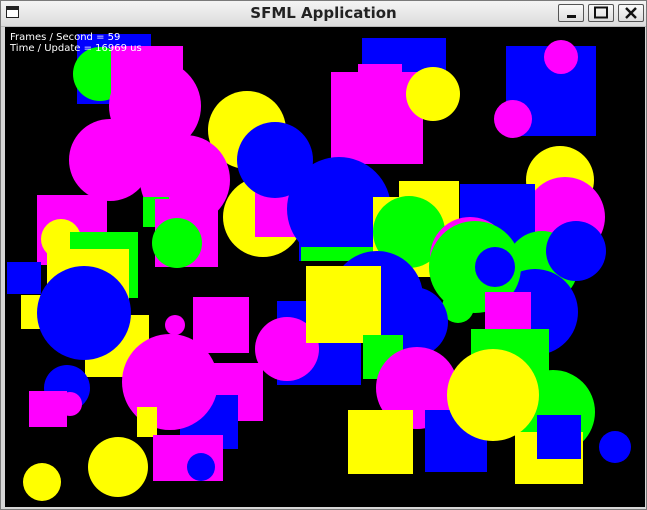 This screenshot has width=647, height=510. What do you see at coordinates (571, 13) in the screenshot?
I see `minimize-button` at bounding box center [571, 13].